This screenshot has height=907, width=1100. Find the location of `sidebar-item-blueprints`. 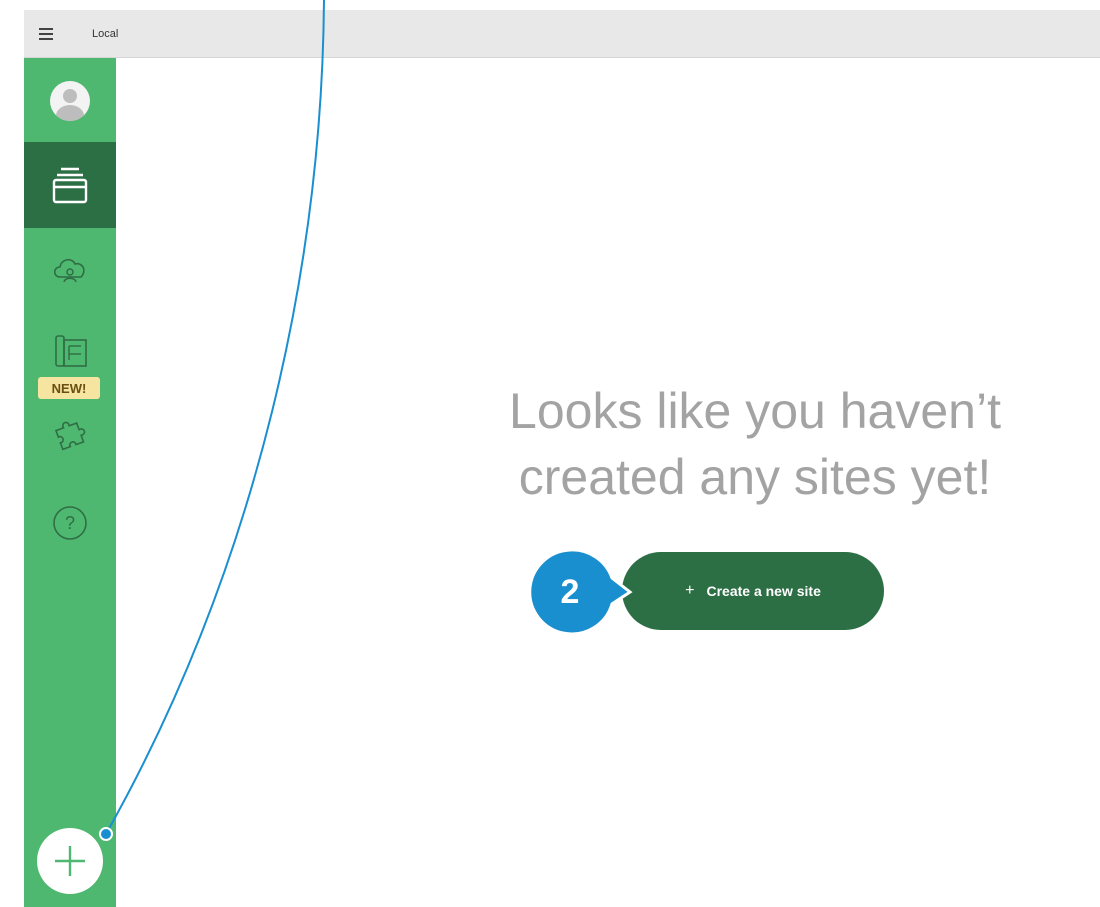

sidebar-item-blueprints is located at coordinates (70, 351).